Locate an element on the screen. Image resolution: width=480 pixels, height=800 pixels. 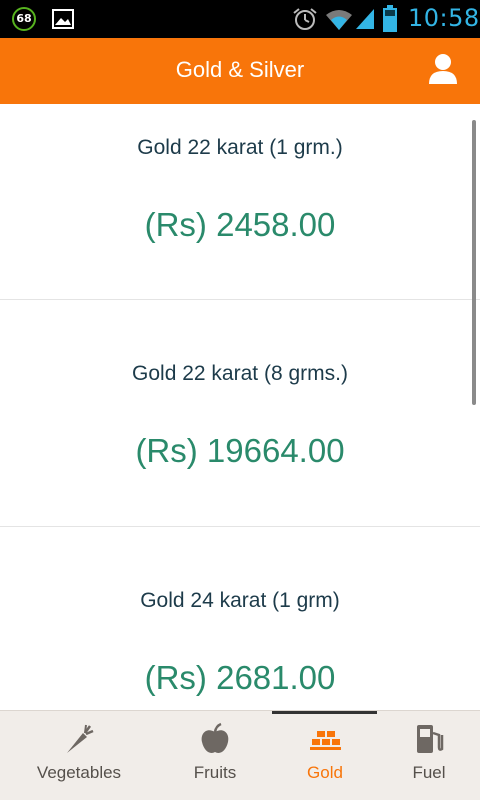
battery-level-badge-icon: 68 is located at coordinates (24, 19).